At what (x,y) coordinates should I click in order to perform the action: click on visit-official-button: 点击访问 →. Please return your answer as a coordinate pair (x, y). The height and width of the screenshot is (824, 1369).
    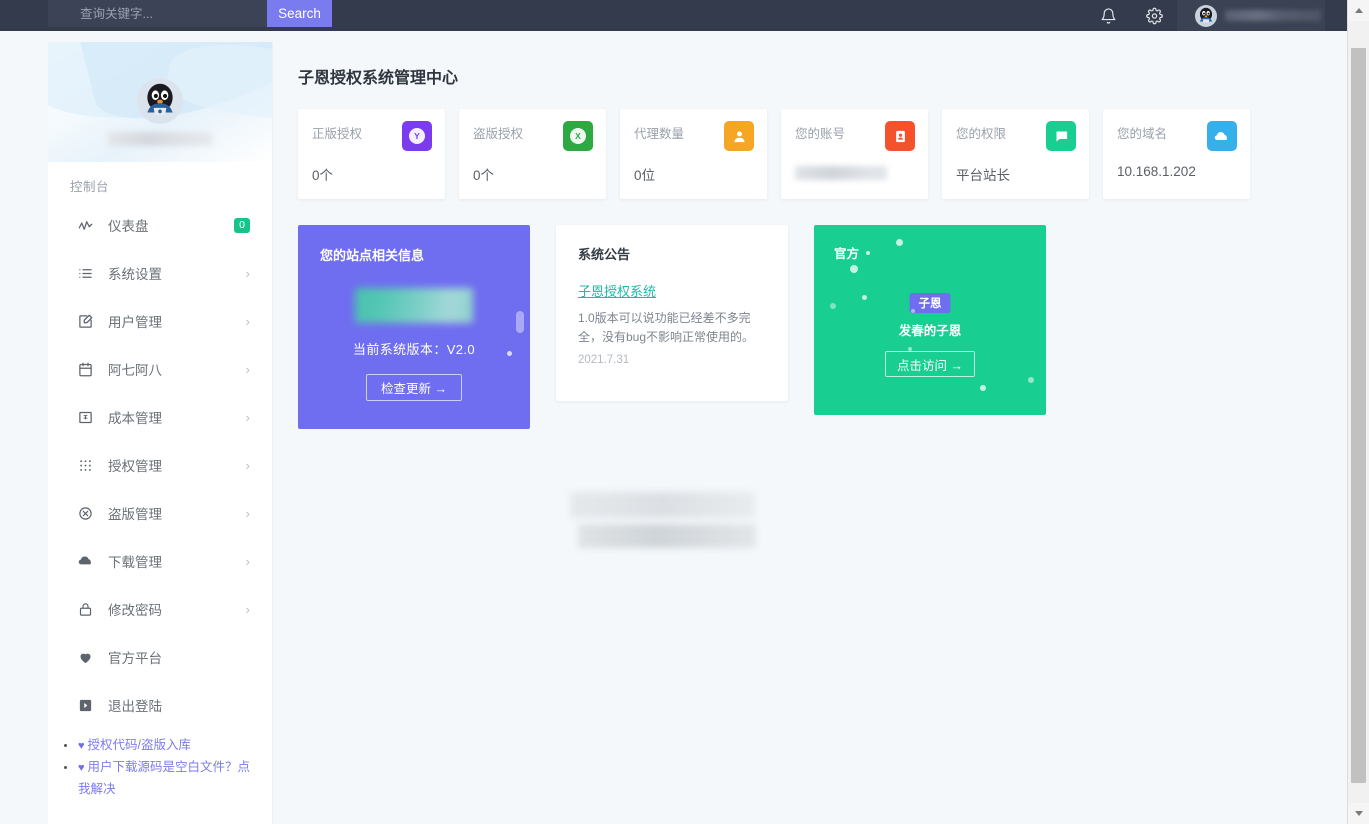
    Looking at the image, I should click on (930, 364).